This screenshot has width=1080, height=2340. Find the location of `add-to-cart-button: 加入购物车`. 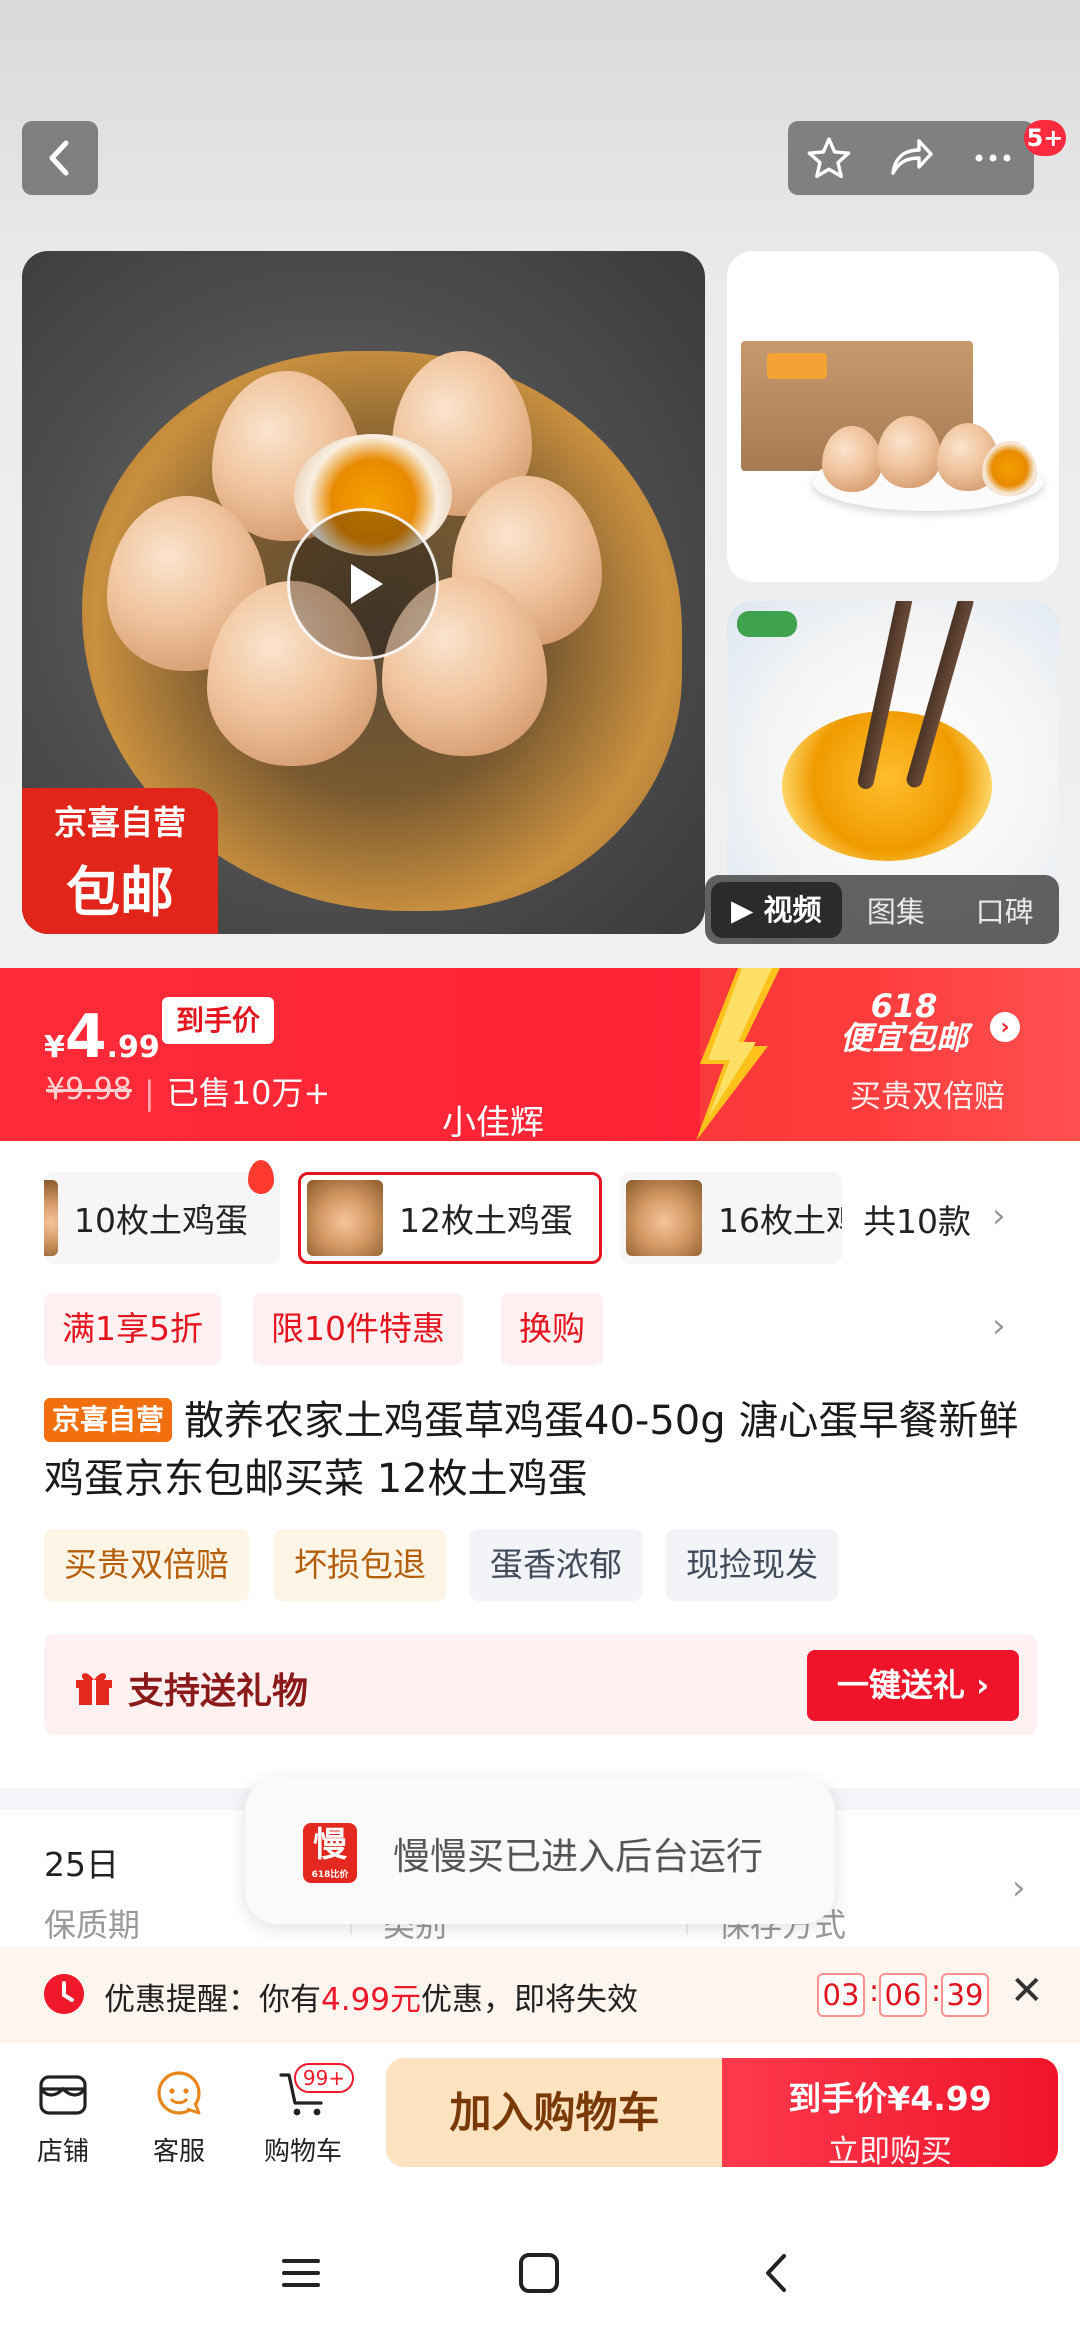

add-to-cart-button: 加入购物车 is located at coordinates (554, 2112).